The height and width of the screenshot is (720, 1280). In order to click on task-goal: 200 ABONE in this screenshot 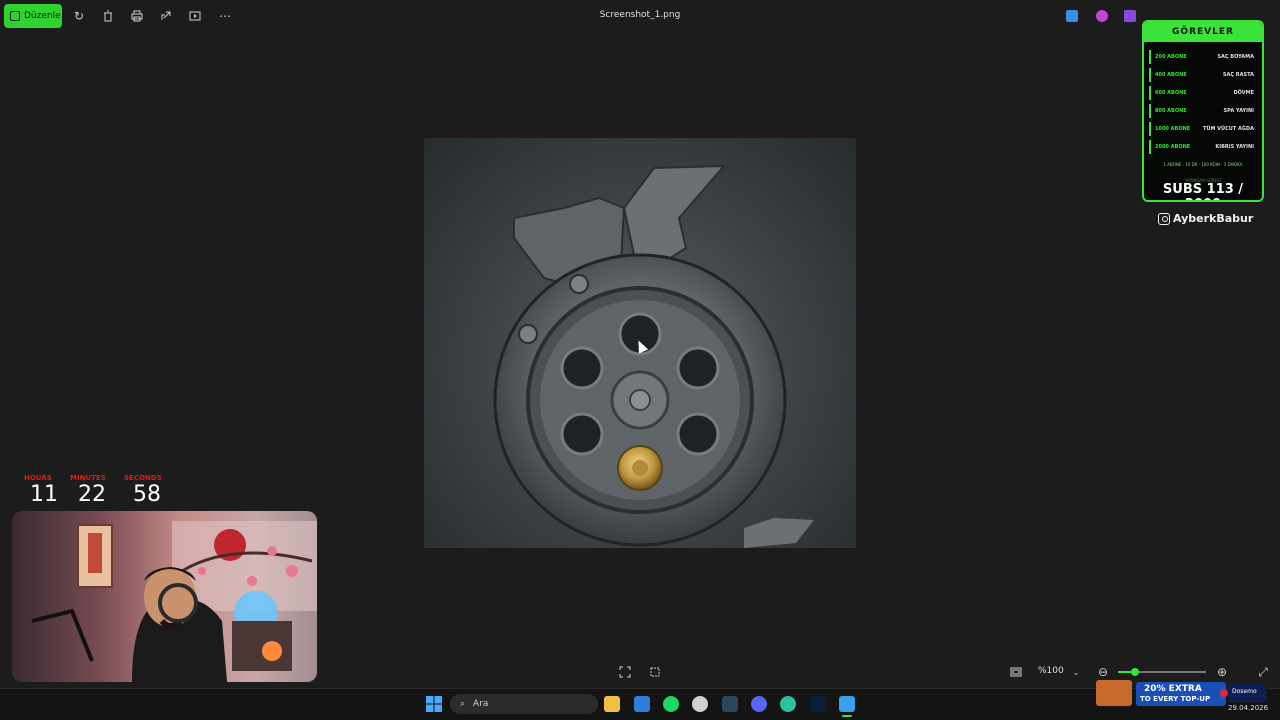, I will do `click(1171, 57)`.